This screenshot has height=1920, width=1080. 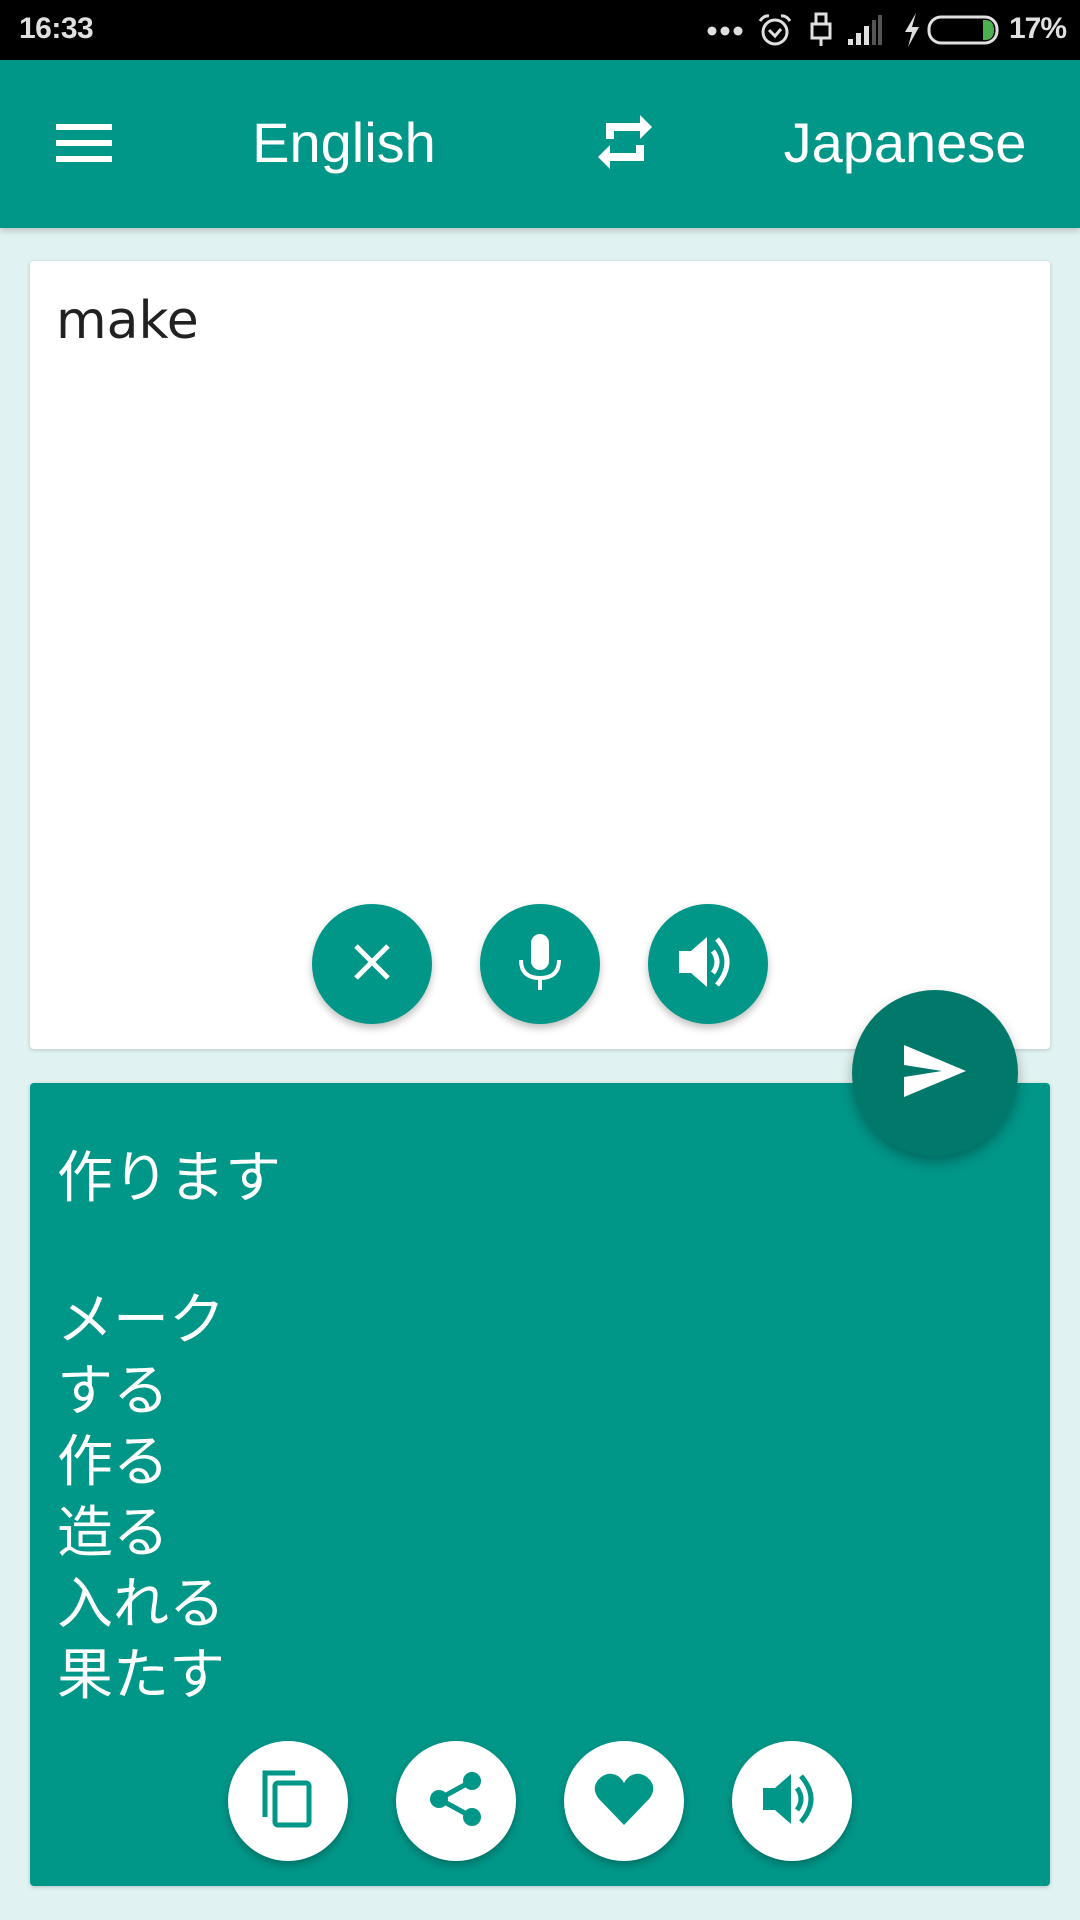 I want to click on battery-icon, so click(x=963, y=30).